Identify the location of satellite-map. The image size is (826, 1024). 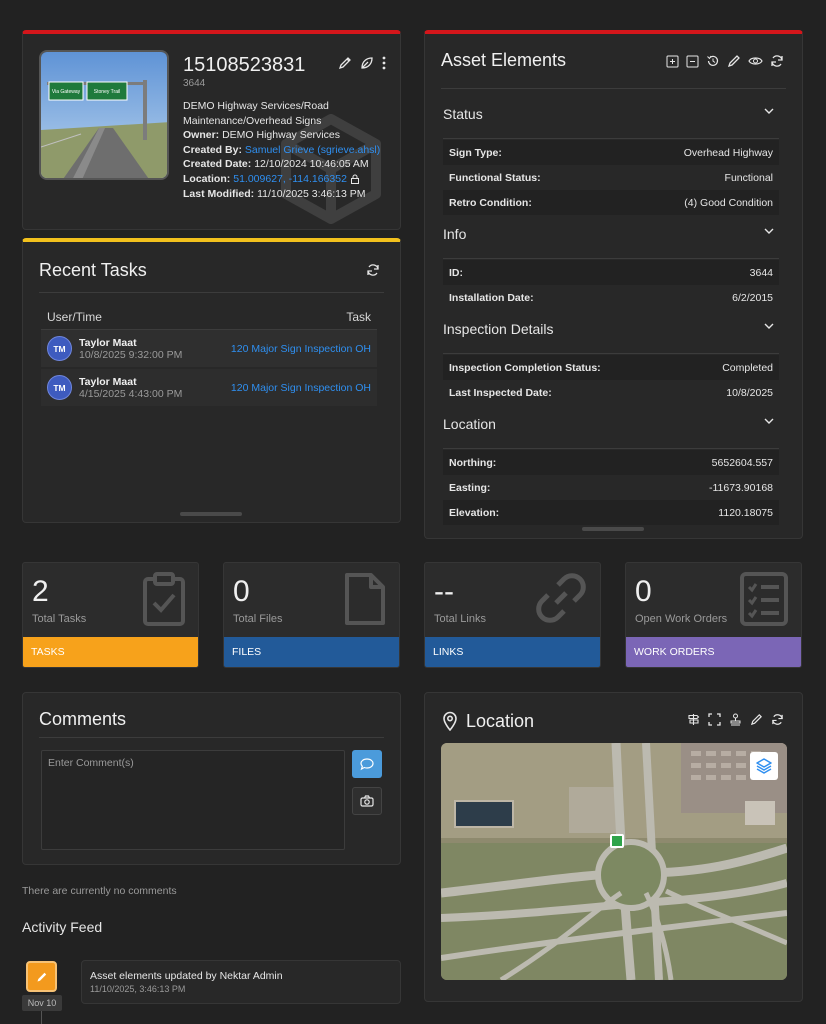
(614, 861).